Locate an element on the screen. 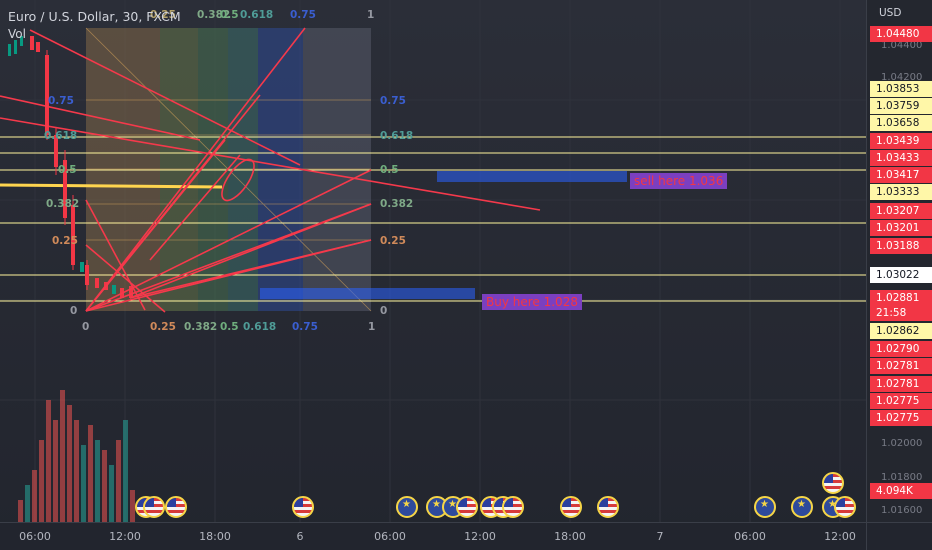 Image resolution: width=932 pixels, height=550 pixels. fib-right-label: 0.382 is located at coordinates (397, 204).